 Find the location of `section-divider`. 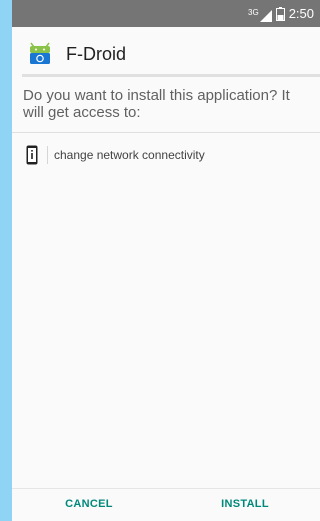

section-divider is located at coordinates (166, 132).